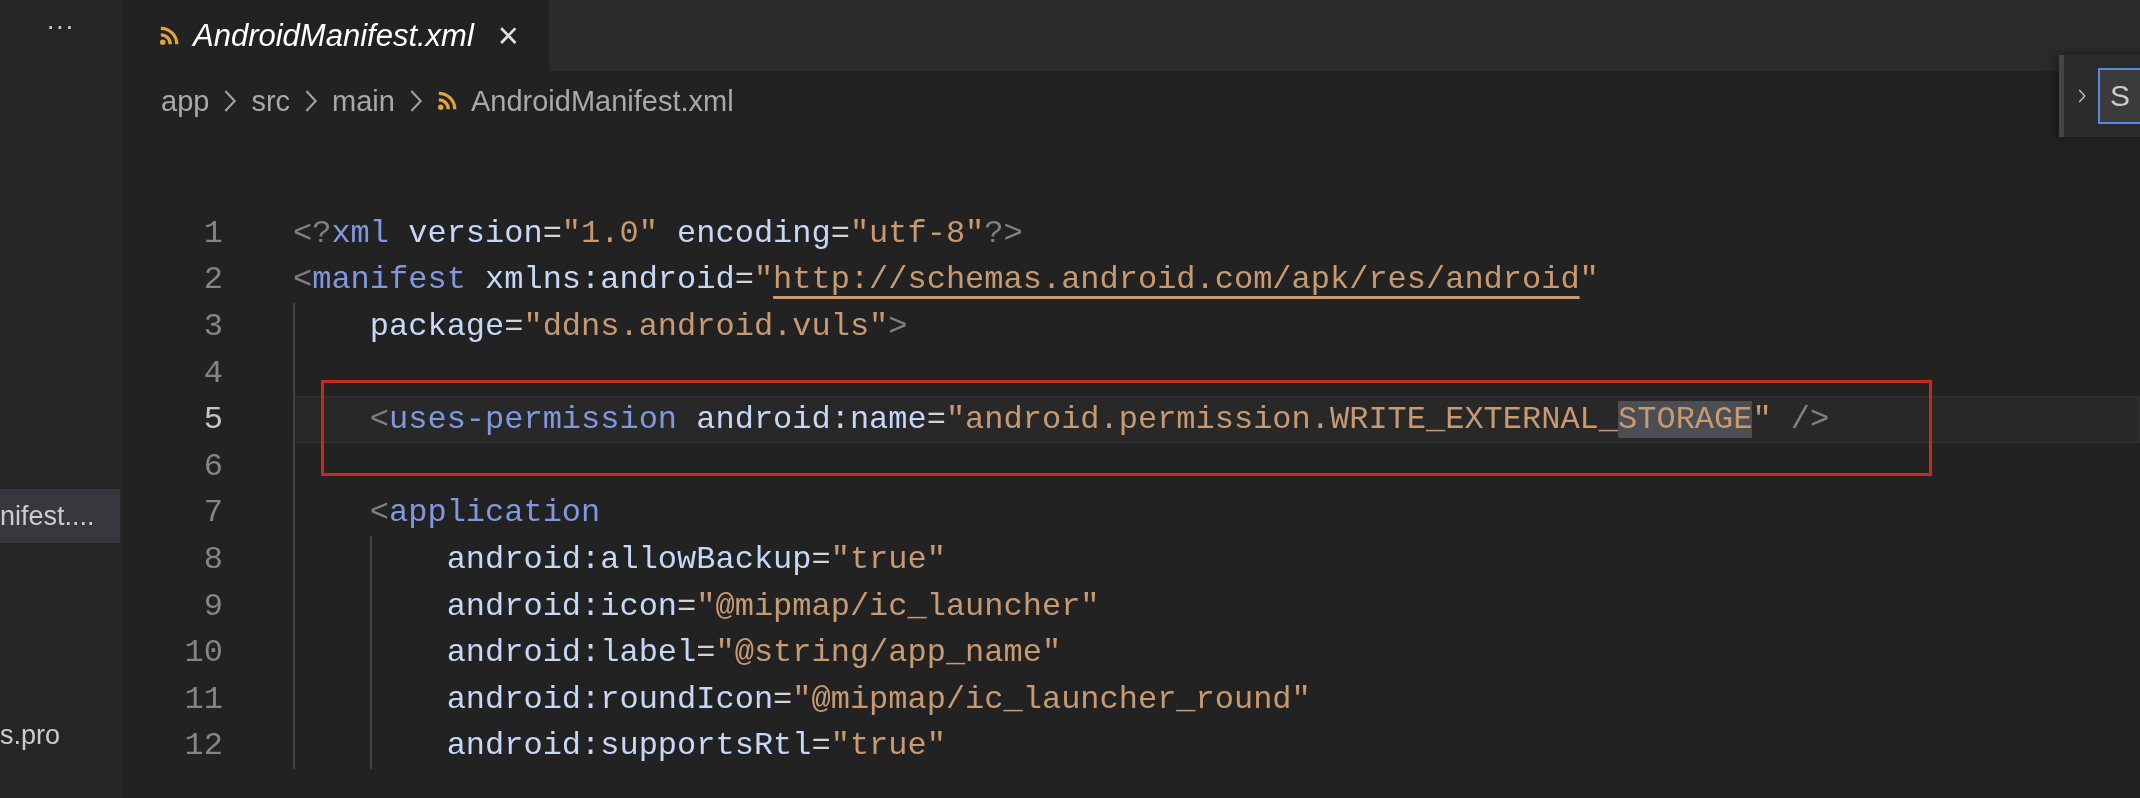 The width and height of the screenshot is (2140, 798). I want to click on line-number: 7, so click(212, 513).